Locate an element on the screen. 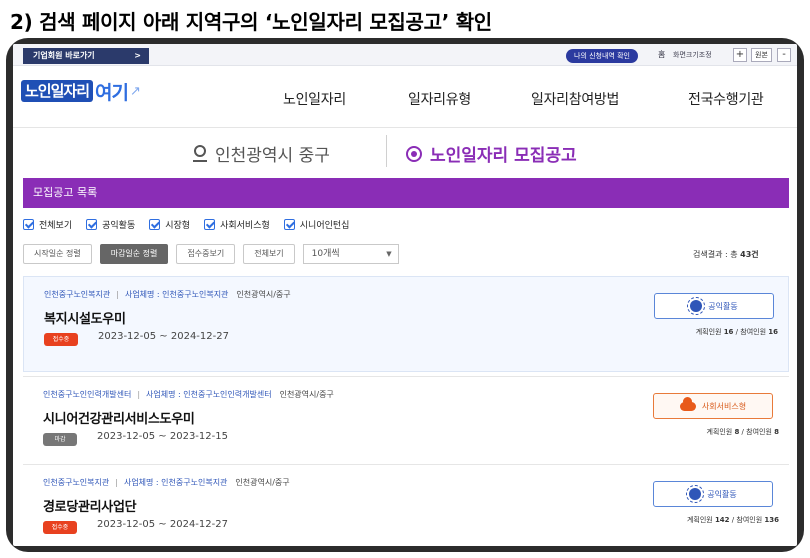 This screenshot has width=810, height=558. record-icon is located at coordinates (414, 153).